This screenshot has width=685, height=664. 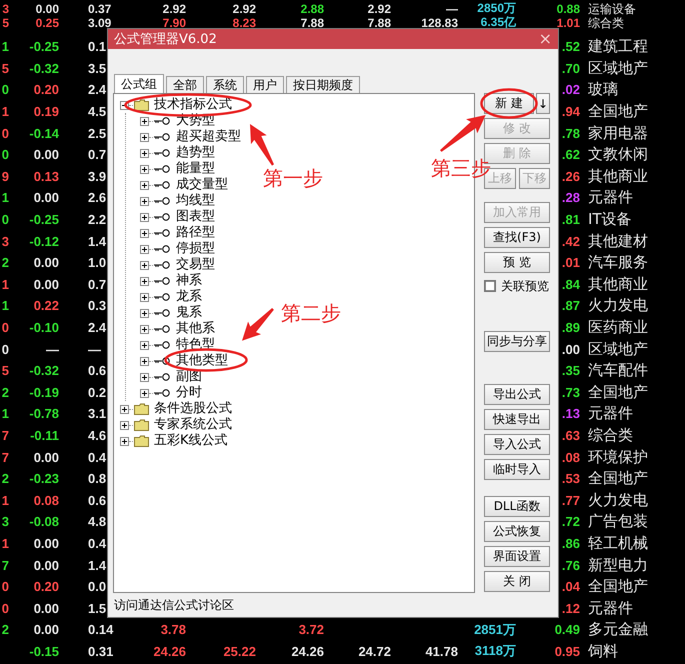 What do you see at coordinates (44, 651) in the screenshot?
I see `quote-cell: -0.15` at bounding box center [44, 651].